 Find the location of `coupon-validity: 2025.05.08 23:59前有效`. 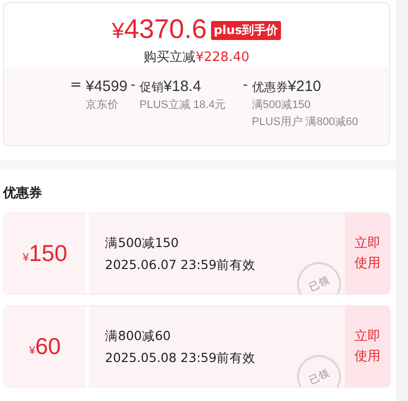

coupon-validity: 2025.05.08 23:59前有效 is located at coordinates (181, 358).